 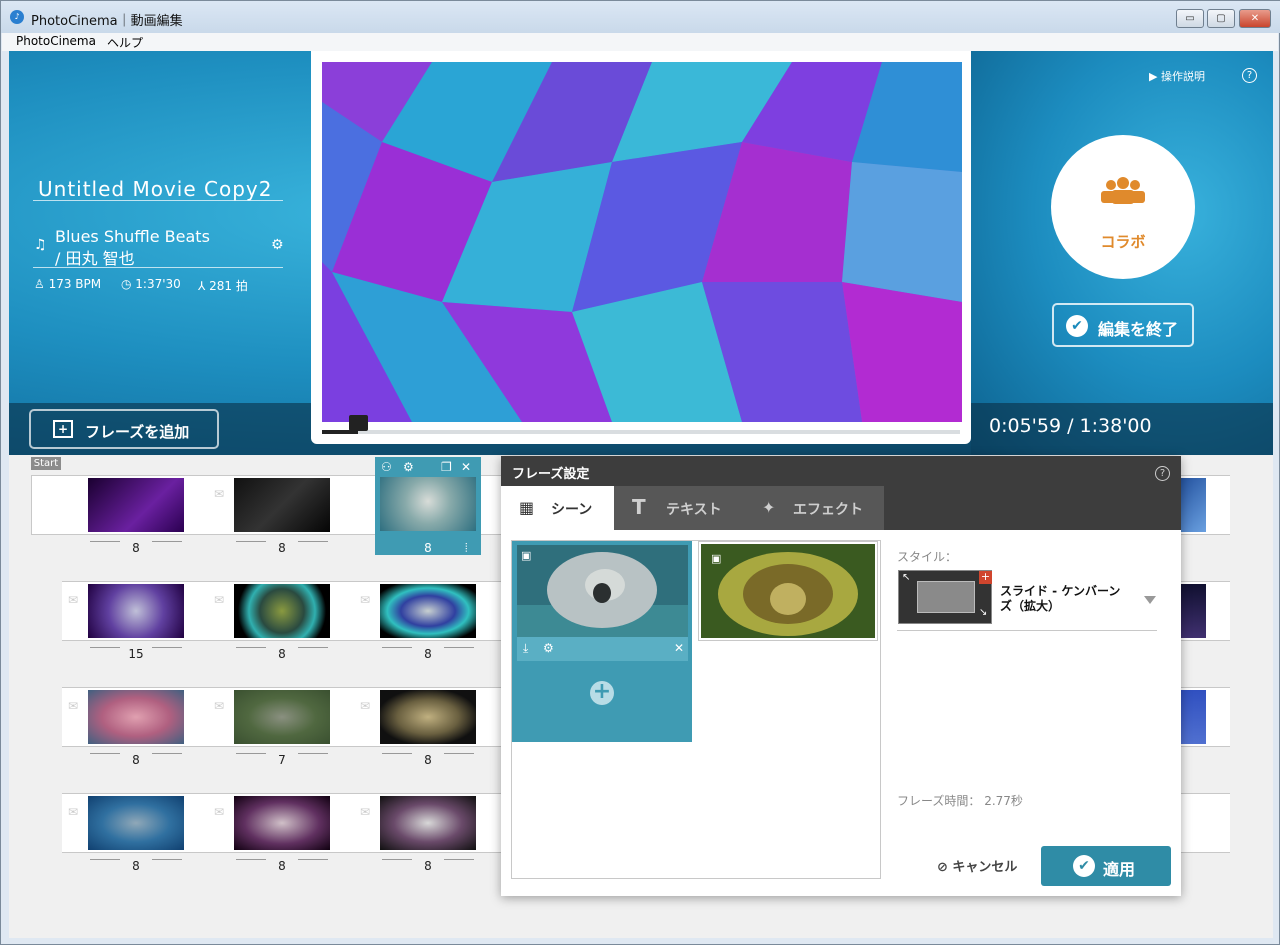 I want to click on tab-effect: ✦ エフェクト, so click(x=809, y=508).